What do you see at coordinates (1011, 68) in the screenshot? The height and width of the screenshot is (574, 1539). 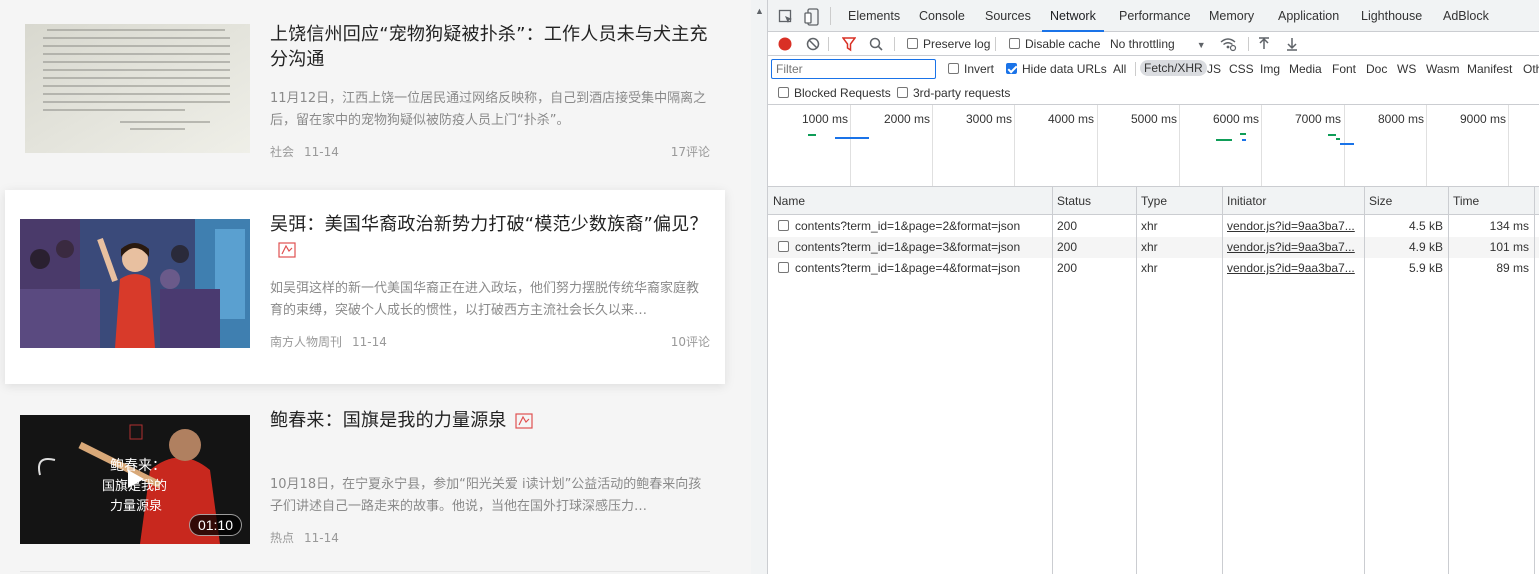 I see `hide-data-urls-box` at bounding box center [1011, 68].